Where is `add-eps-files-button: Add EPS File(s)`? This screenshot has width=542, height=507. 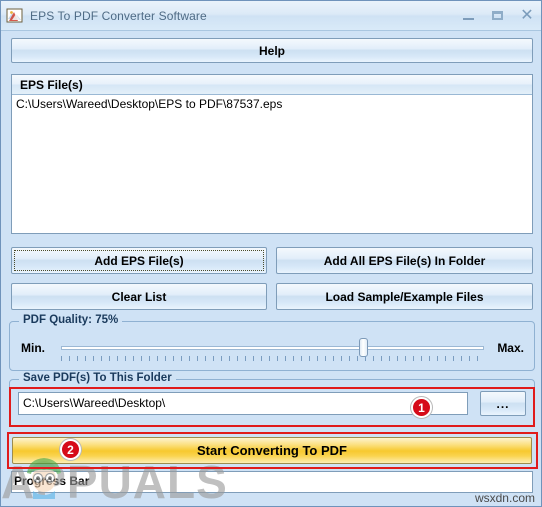 add-eps-files-button: Add EPS File(s) is located at coordinates (139, 260).